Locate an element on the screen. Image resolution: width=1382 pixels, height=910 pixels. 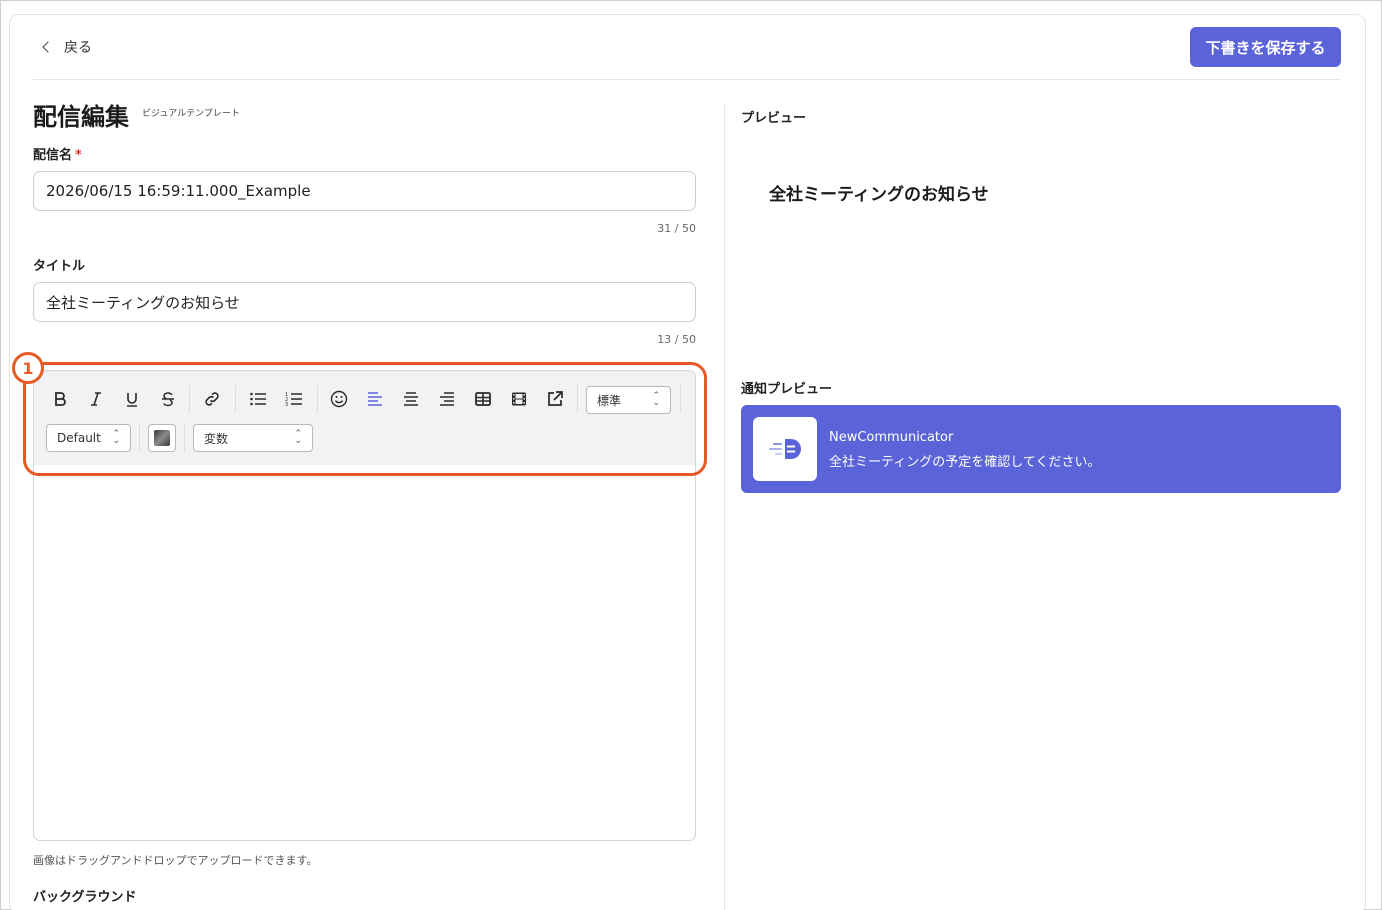
bullet-list-icon is located at coordinates (258, 399).